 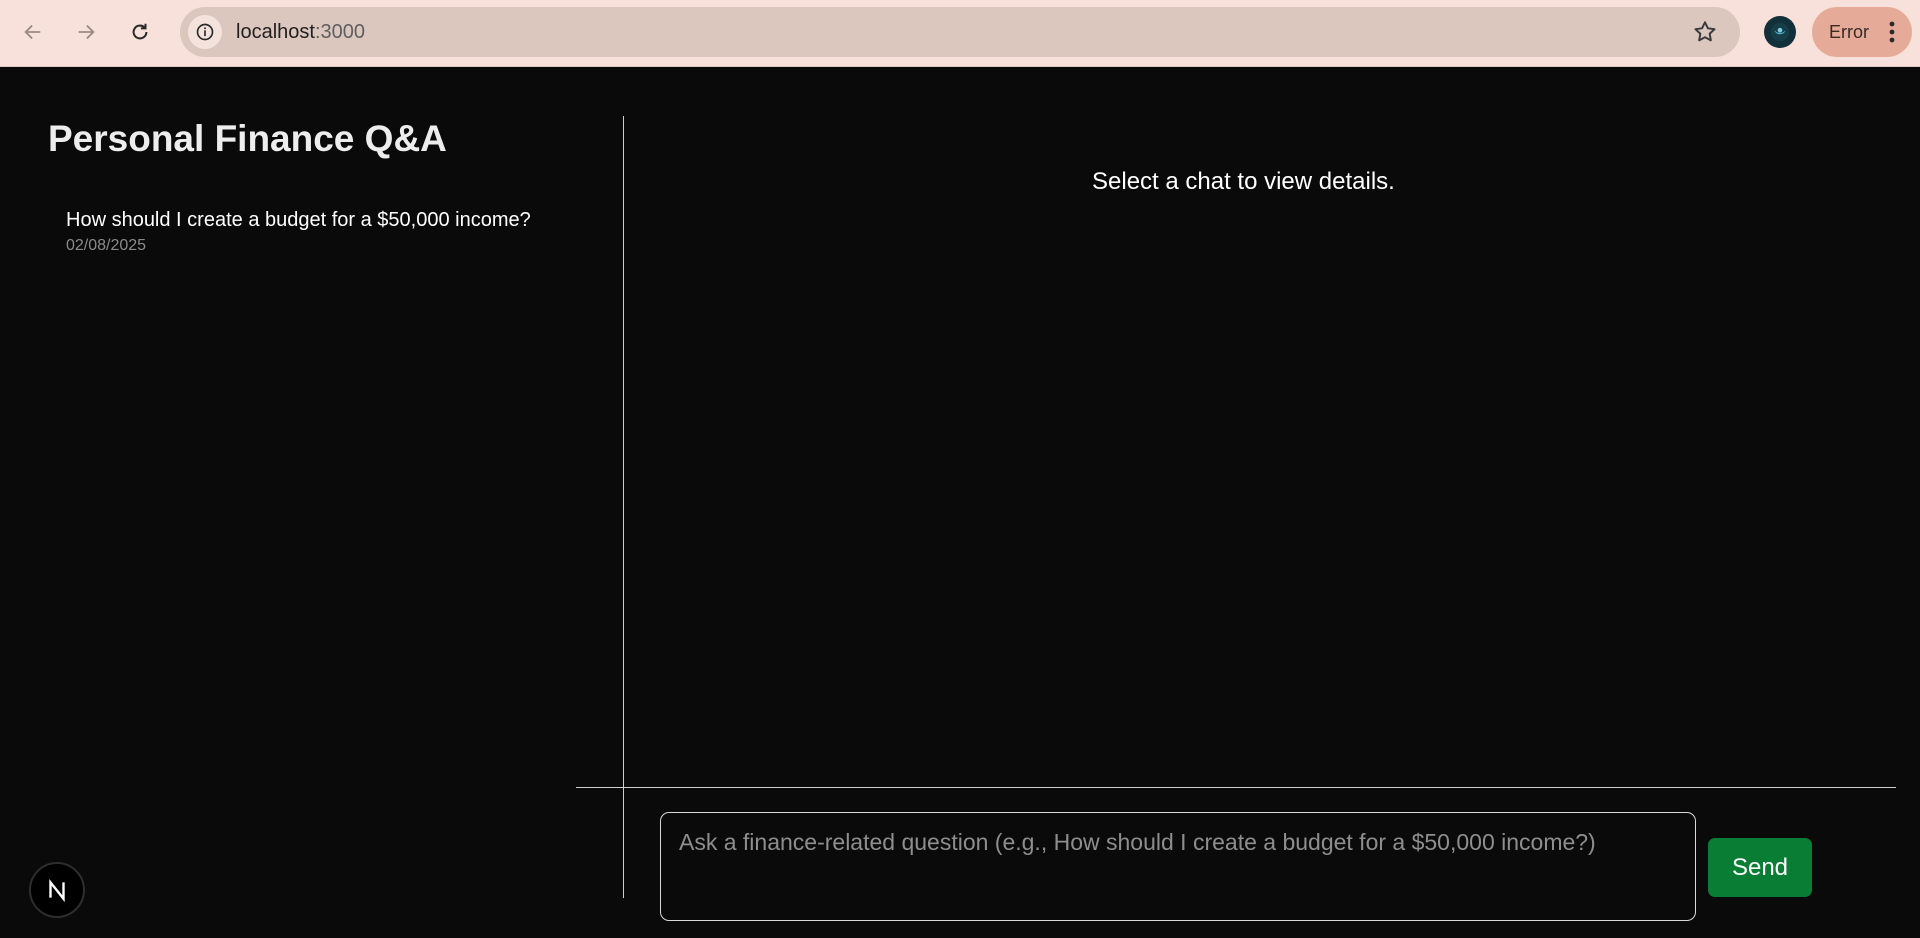 What do you see at coordinates (106, 245) in the screenshot?
I see `chat-date: 02/08/2025` at bounding box center [106, 245].